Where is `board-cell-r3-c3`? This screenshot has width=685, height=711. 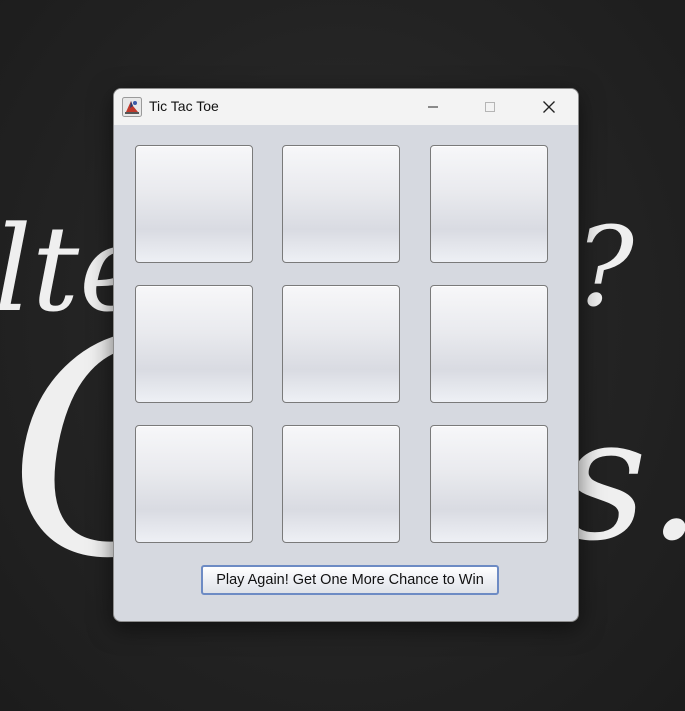
board-cell-r3-c3 is located at coordinates (489, 484).